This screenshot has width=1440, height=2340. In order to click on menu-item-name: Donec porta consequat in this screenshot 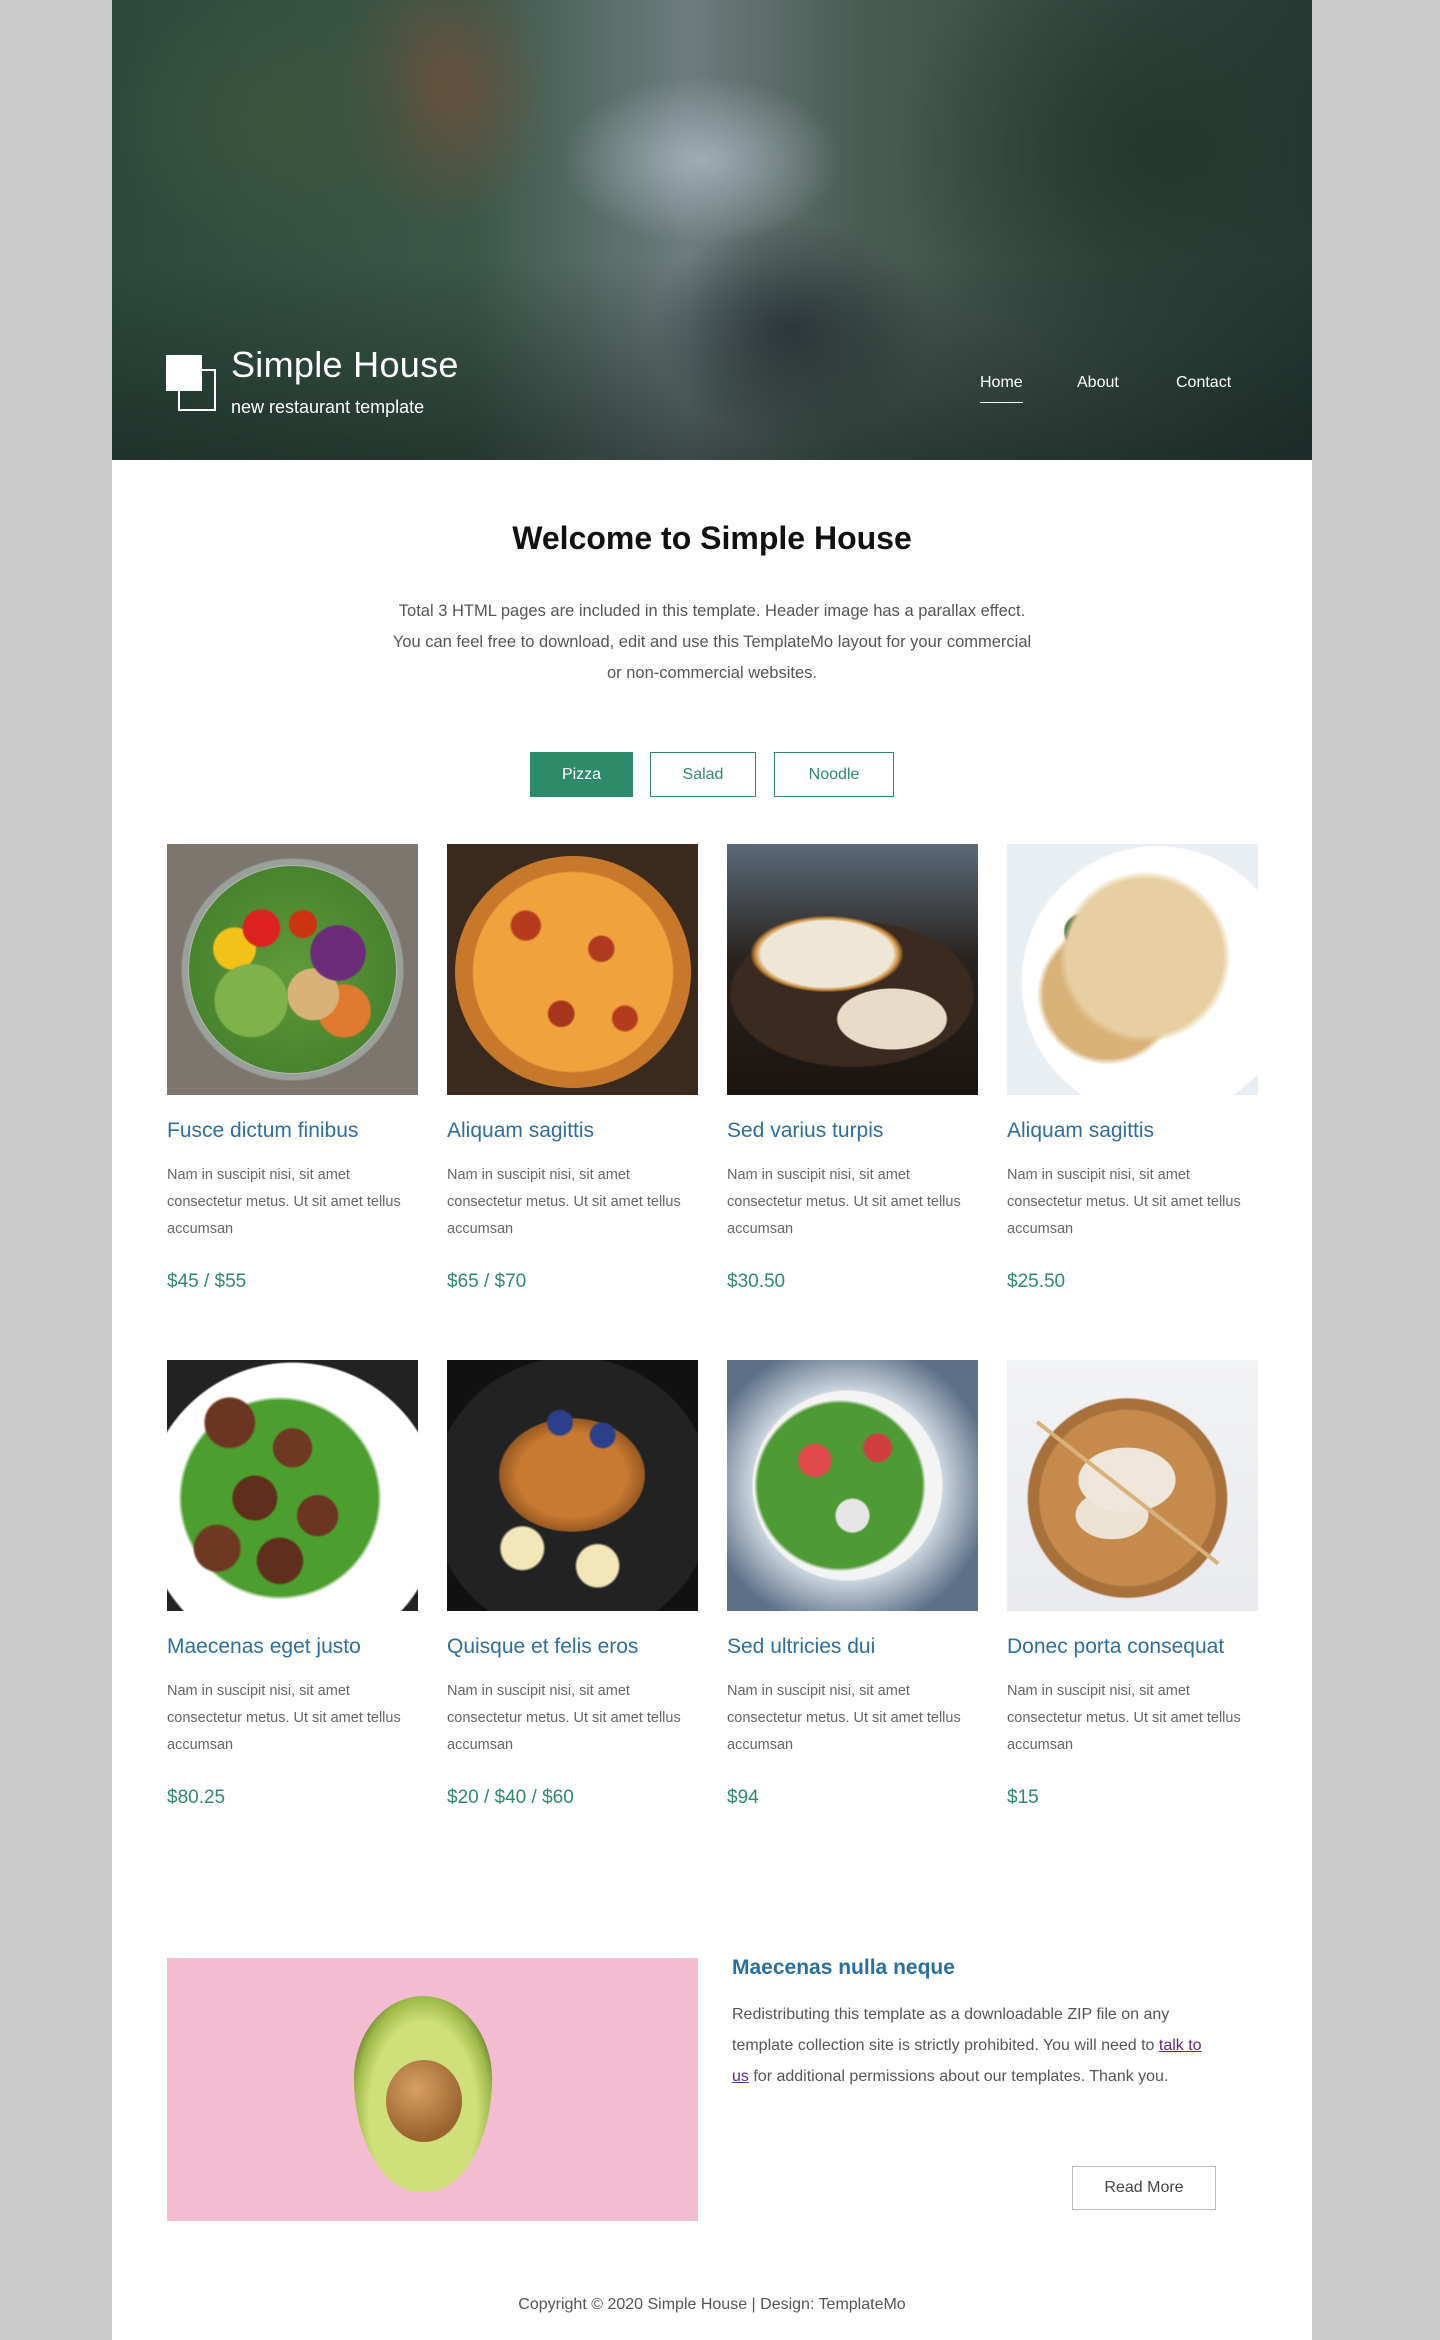, I will do `click(1116, 1646)`.